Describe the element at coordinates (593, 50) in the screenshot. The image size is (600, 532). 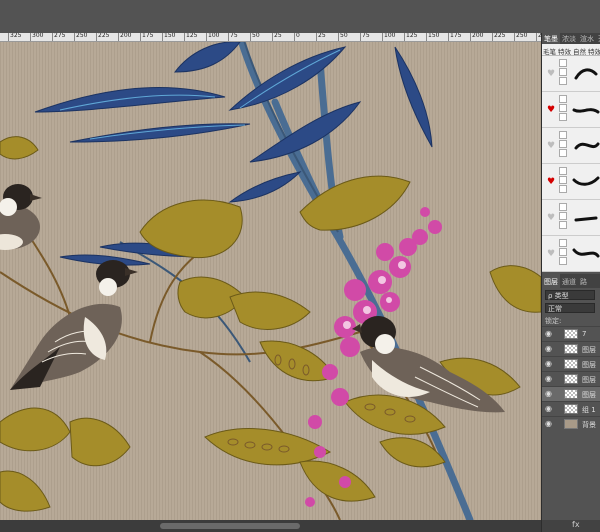
I see `brush-subtab-3: 特效` at that location.